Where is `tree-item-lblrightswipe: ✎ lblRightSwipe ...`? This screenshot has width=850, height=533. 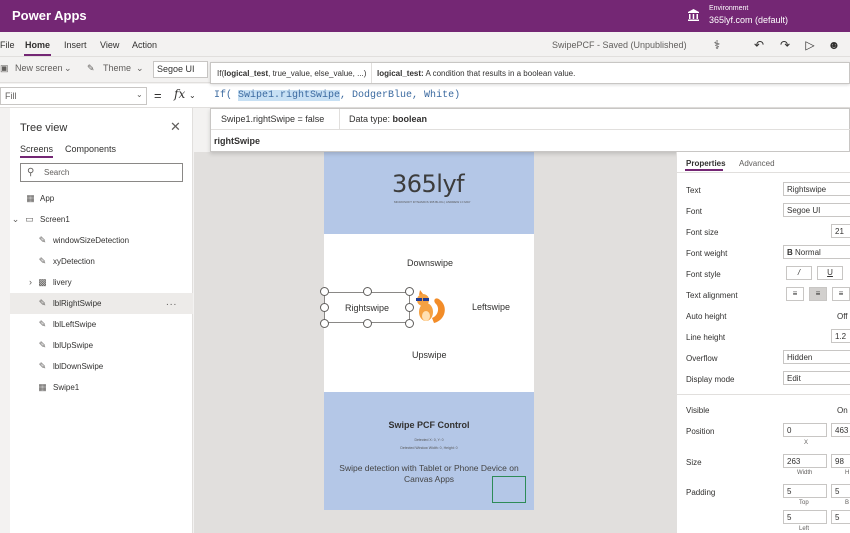 tree-item-lblrightswipe: ✎ lblRightSwipe ... is located at coordinates (101, 303).